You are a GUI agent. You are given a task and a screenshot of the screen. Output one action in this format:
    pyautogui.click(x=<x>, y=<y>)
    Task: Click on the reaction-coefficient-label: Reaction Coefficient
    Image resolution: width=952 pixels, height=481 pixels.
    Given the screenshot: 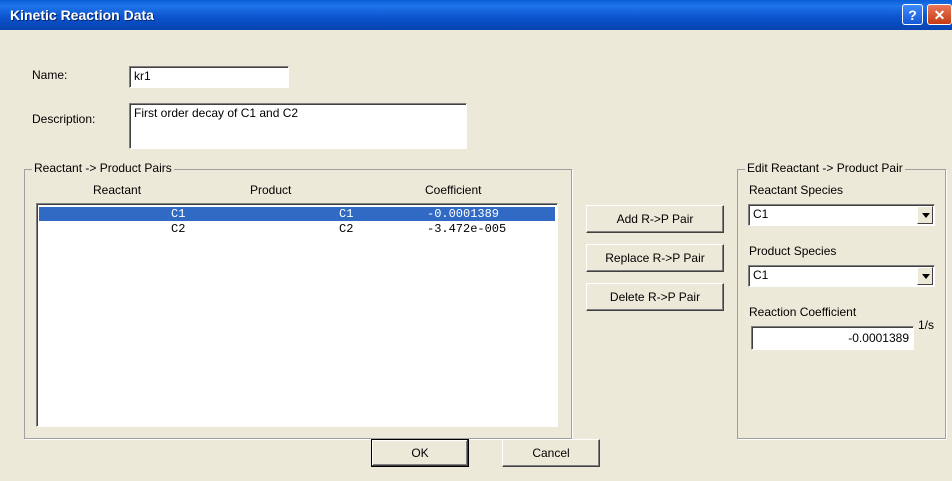 What is the action you would take?
    pyautogui.click(x=803, y=312)
    